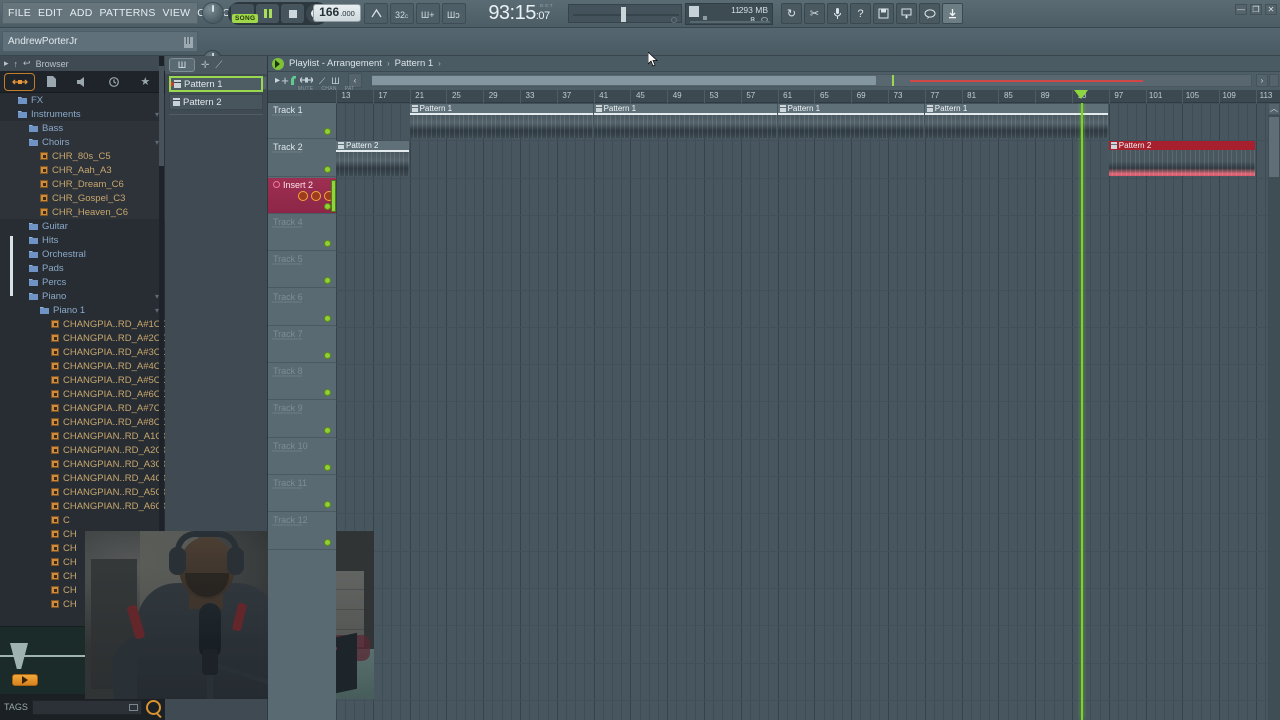 The width and height of the screenshot is (1280, 720). What do you see at coordinates (285, 80) in the screenshot?
I see `add-track-button: +` at bounding box center [285, 80].